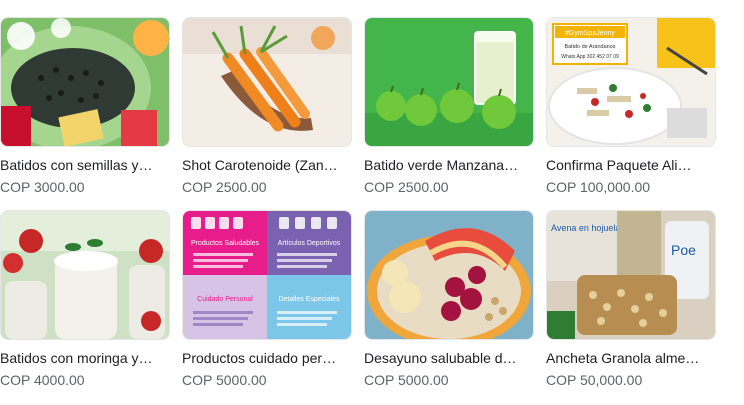  I want to click on product-image-carrot-shot, so click(267, 82).